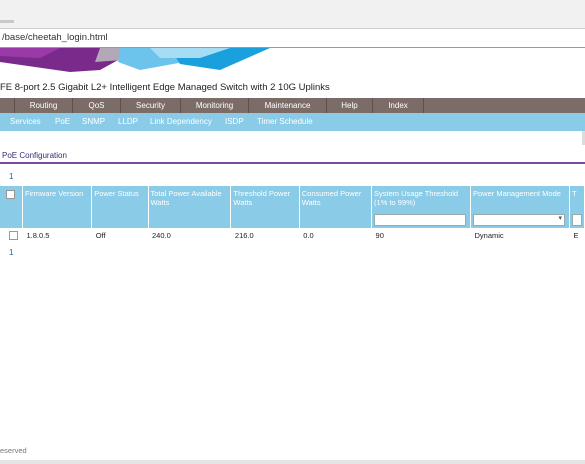  Describe the element at coordinates (518, 220) in the screenshot. I see `management-mode-select: ▾` at that location.